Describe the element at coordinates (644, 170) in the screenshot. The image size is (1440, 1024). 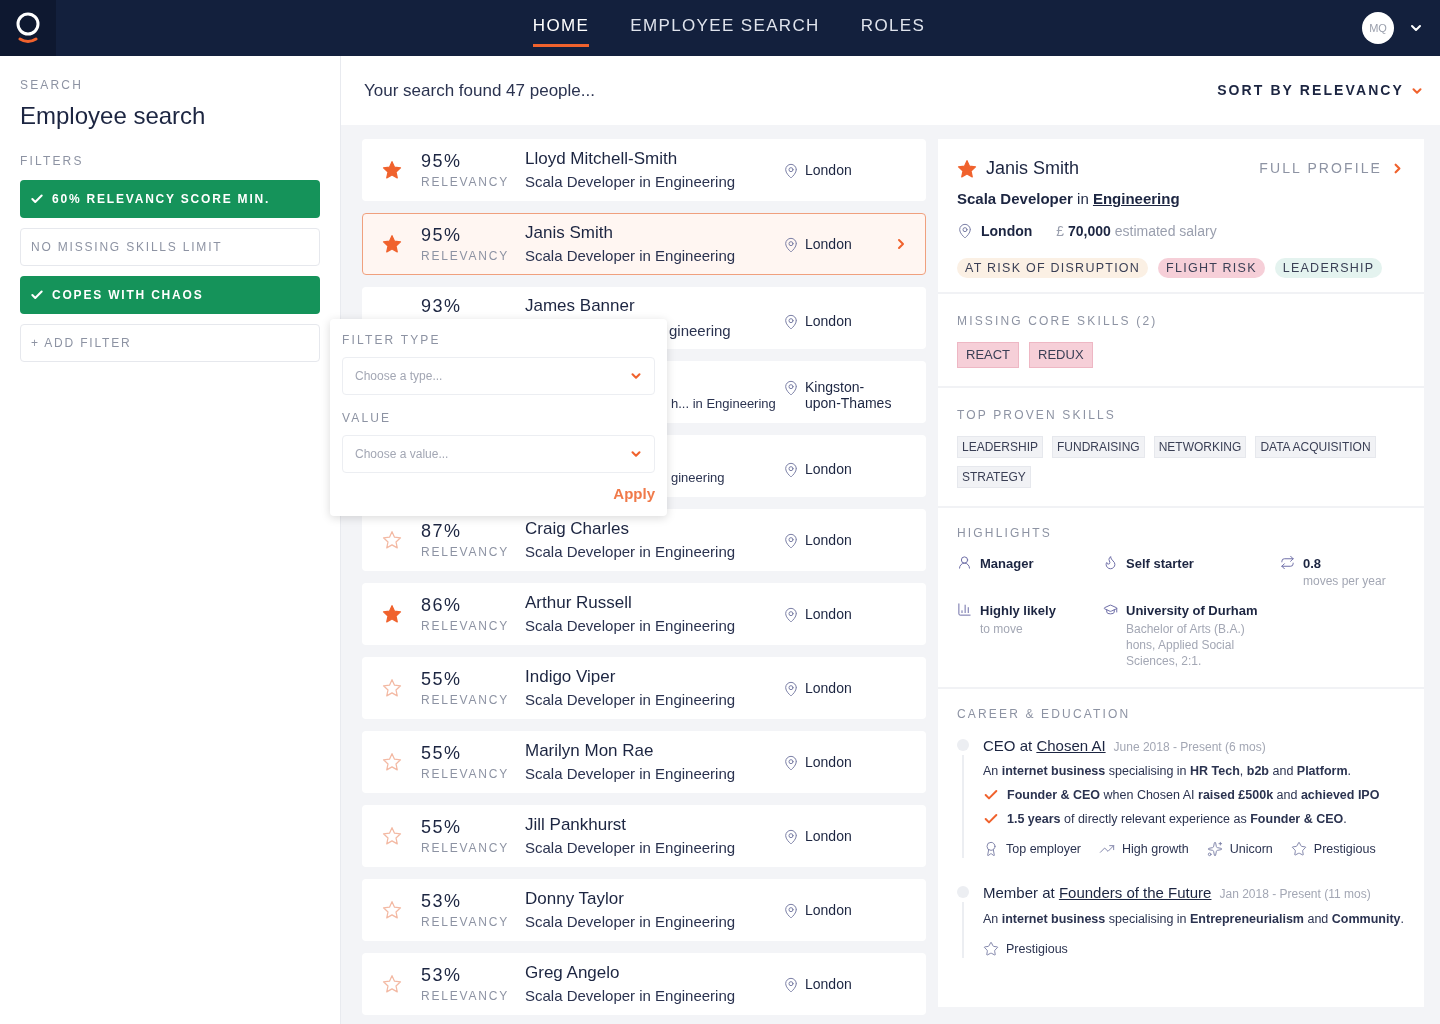
I see `result-card: 95% RELEVANCY Lloyd Mitchell-Smith Scala Developer in Engineering London` at that location.